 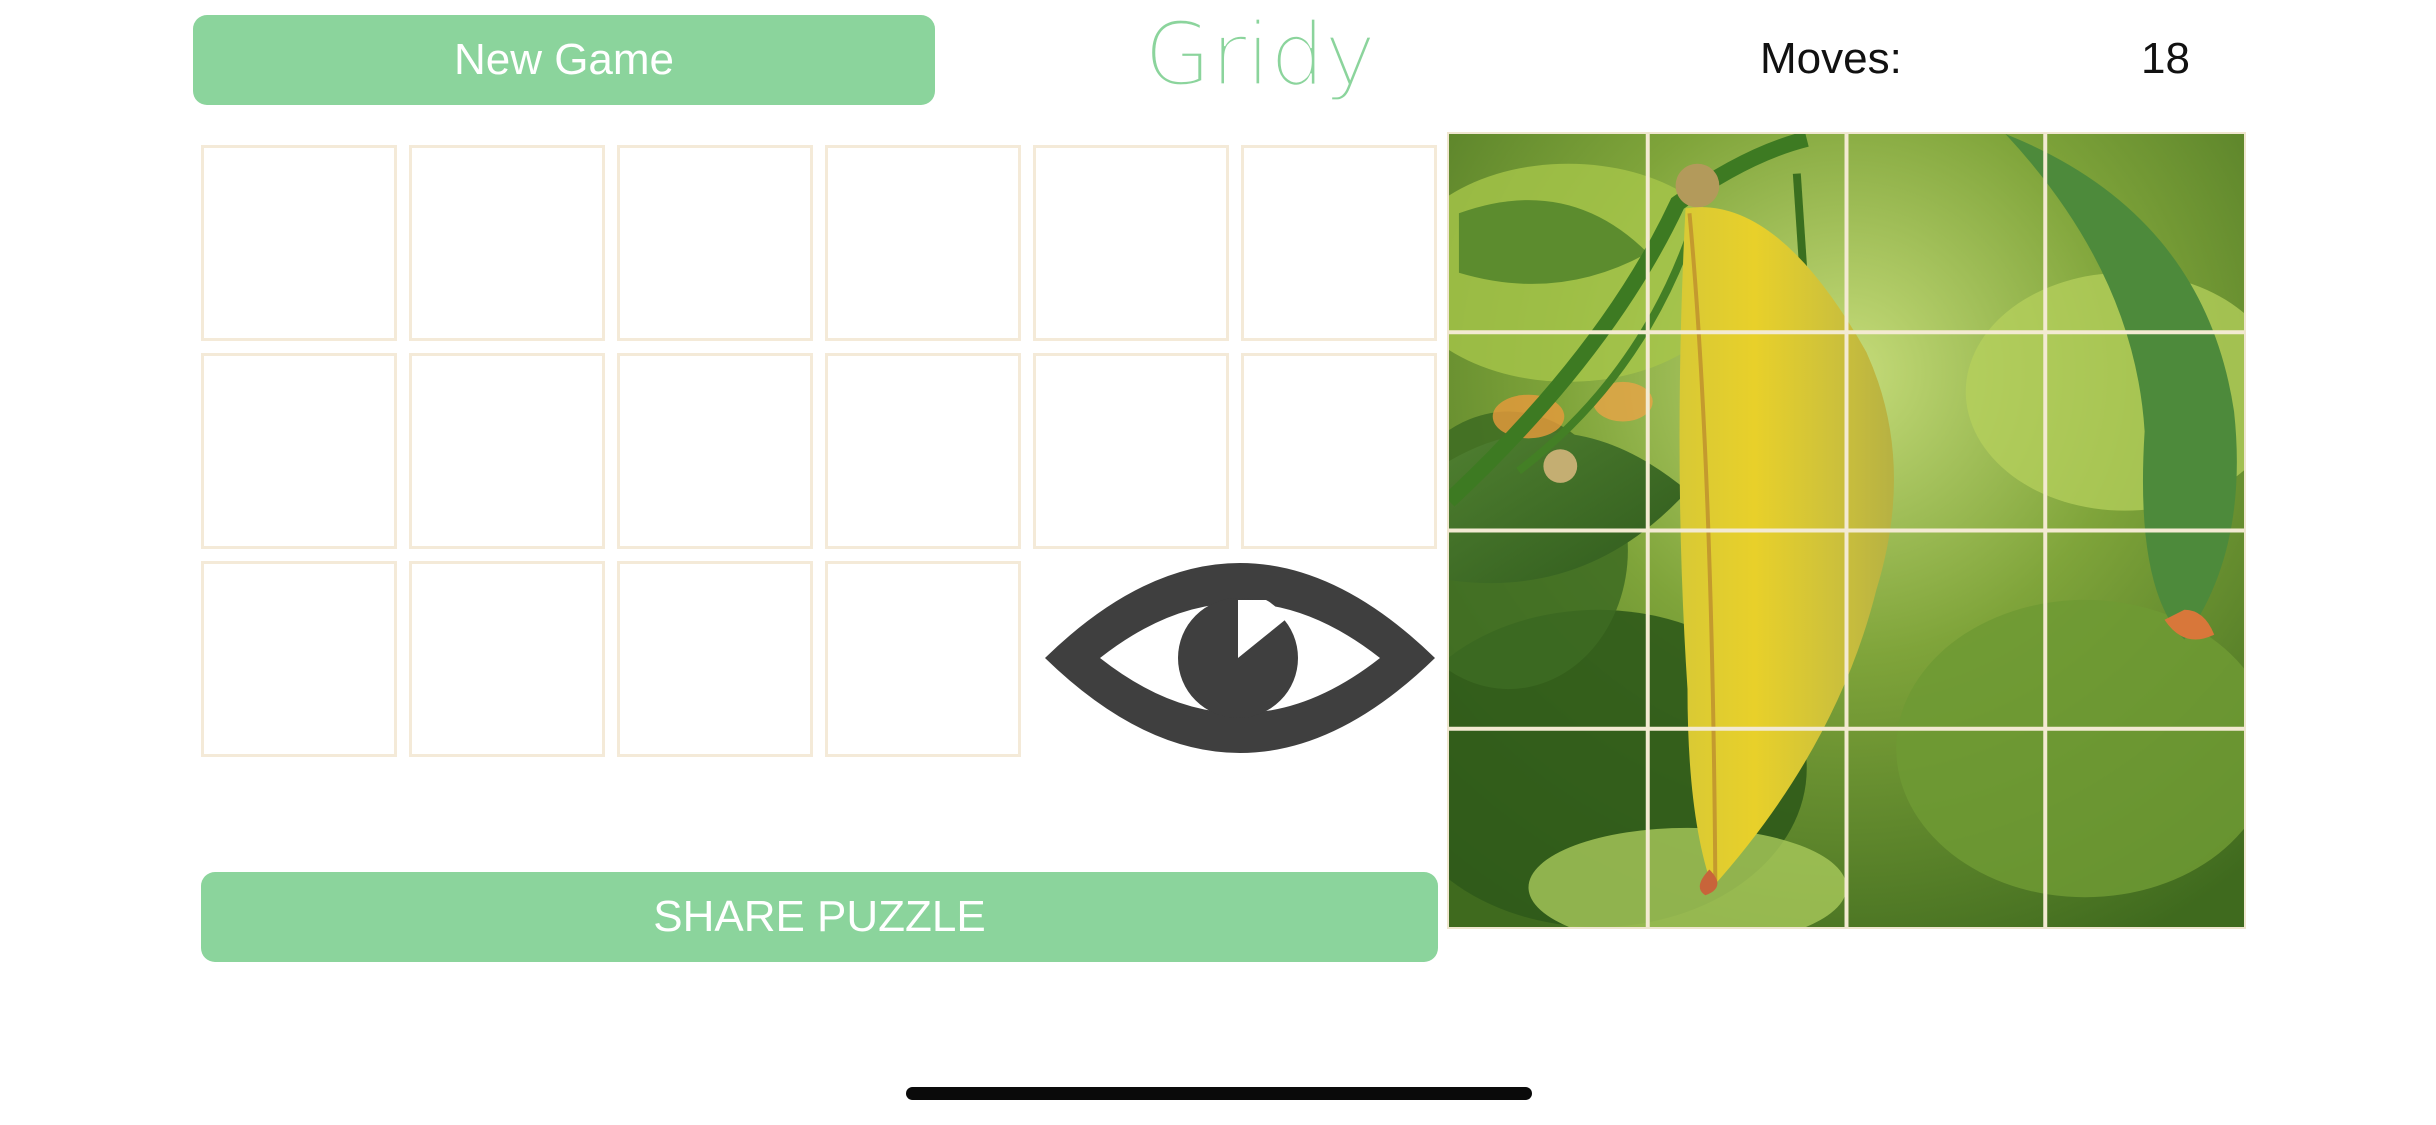 I want to click on moves-counter: 18, so click(x=2165, y=58).